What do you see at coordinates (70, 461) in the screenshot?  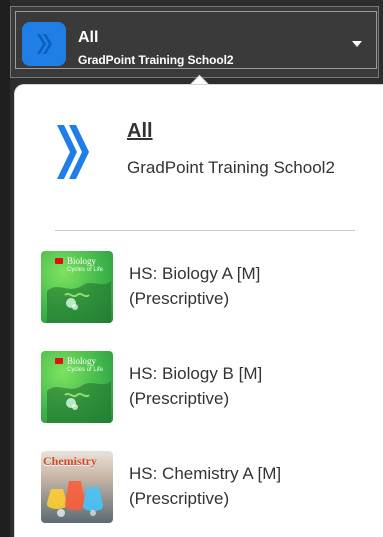 I see `thumbnail-title: Chemistry` at bounding box center [70, 461].